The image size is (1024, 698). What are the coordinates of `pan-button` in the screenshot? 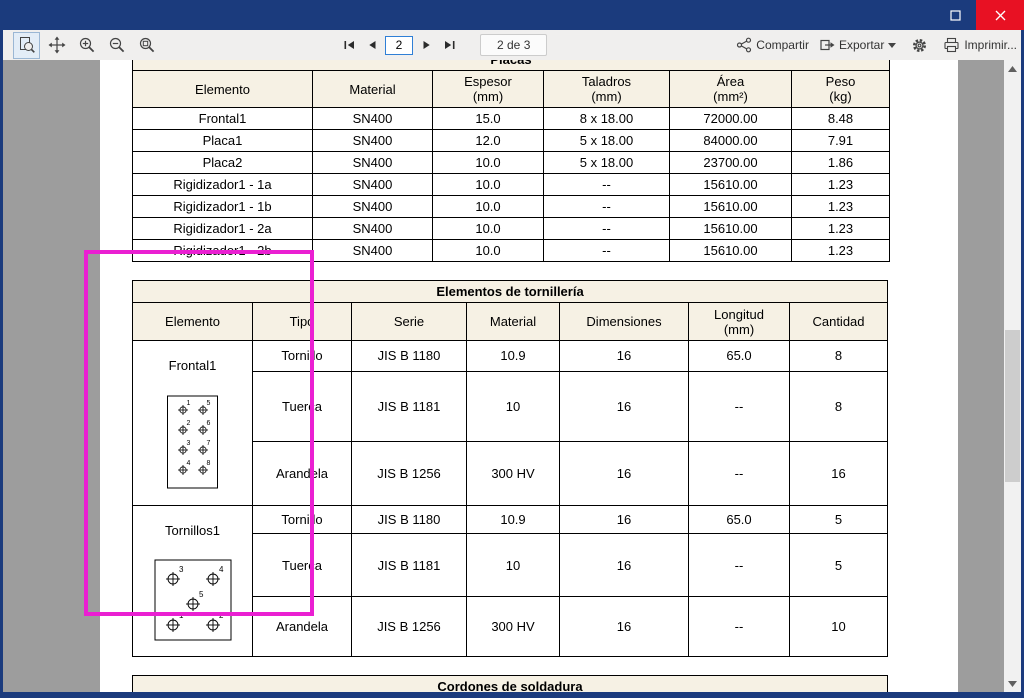 It's located at (56, 45).